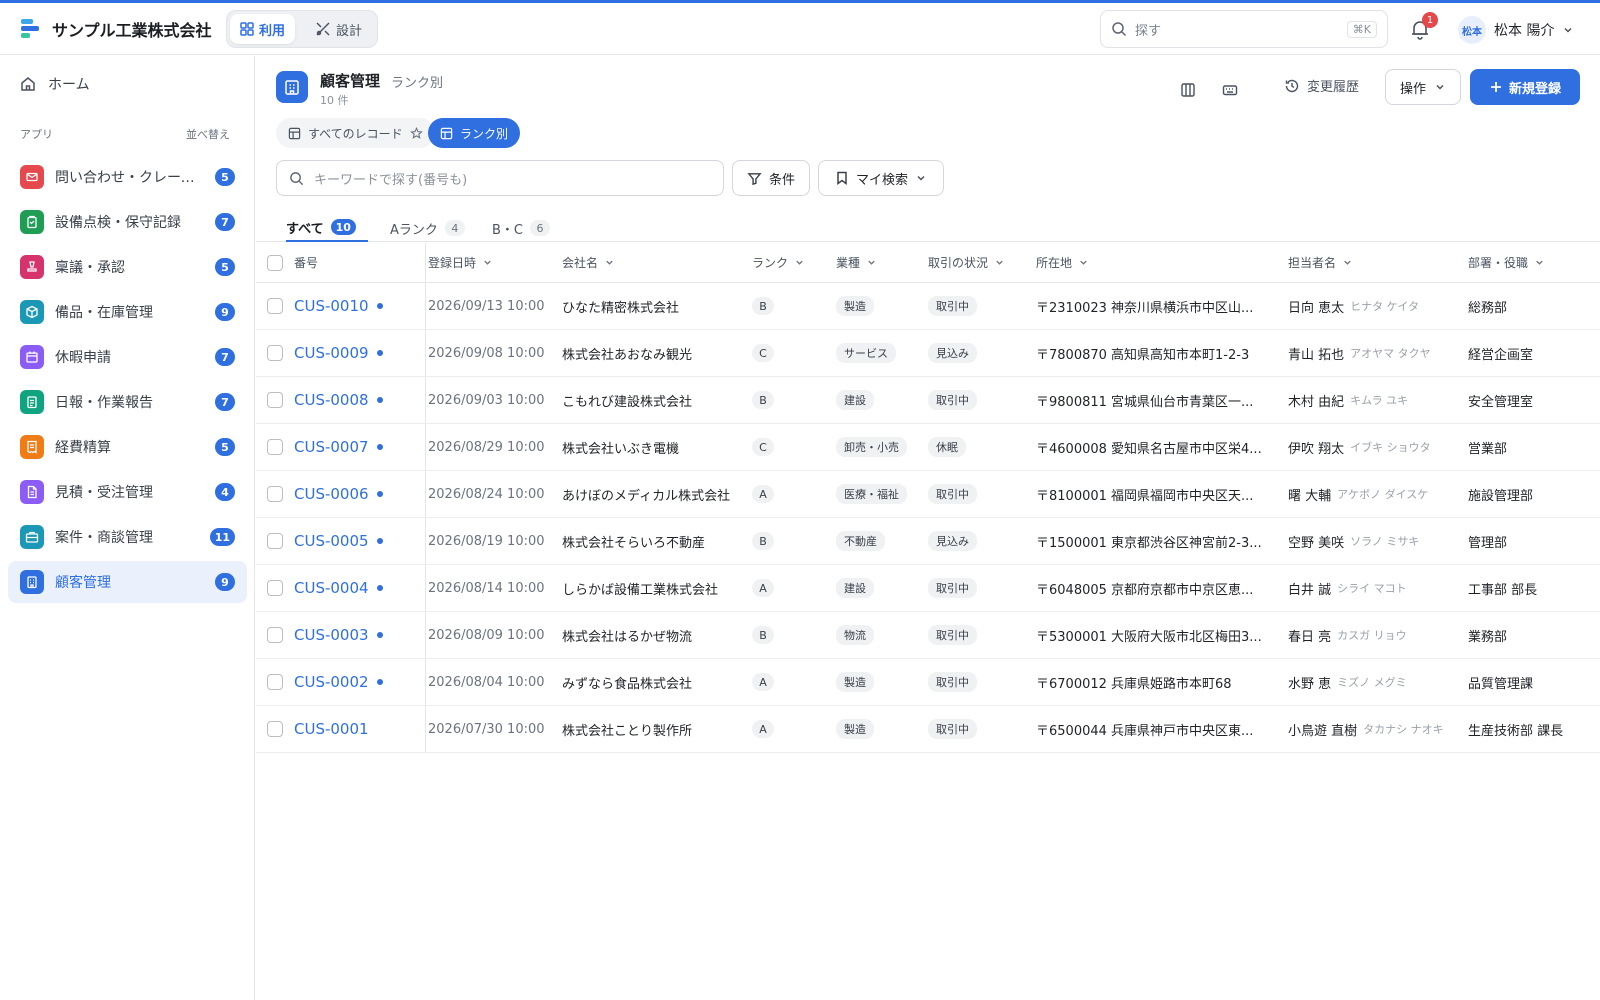 Image resolution: width=1600 pixels, height=1000 pixels. Describe the element at coordinates (357, 447) in the screenshot. I see `record-link: CUS-0007` at that location.